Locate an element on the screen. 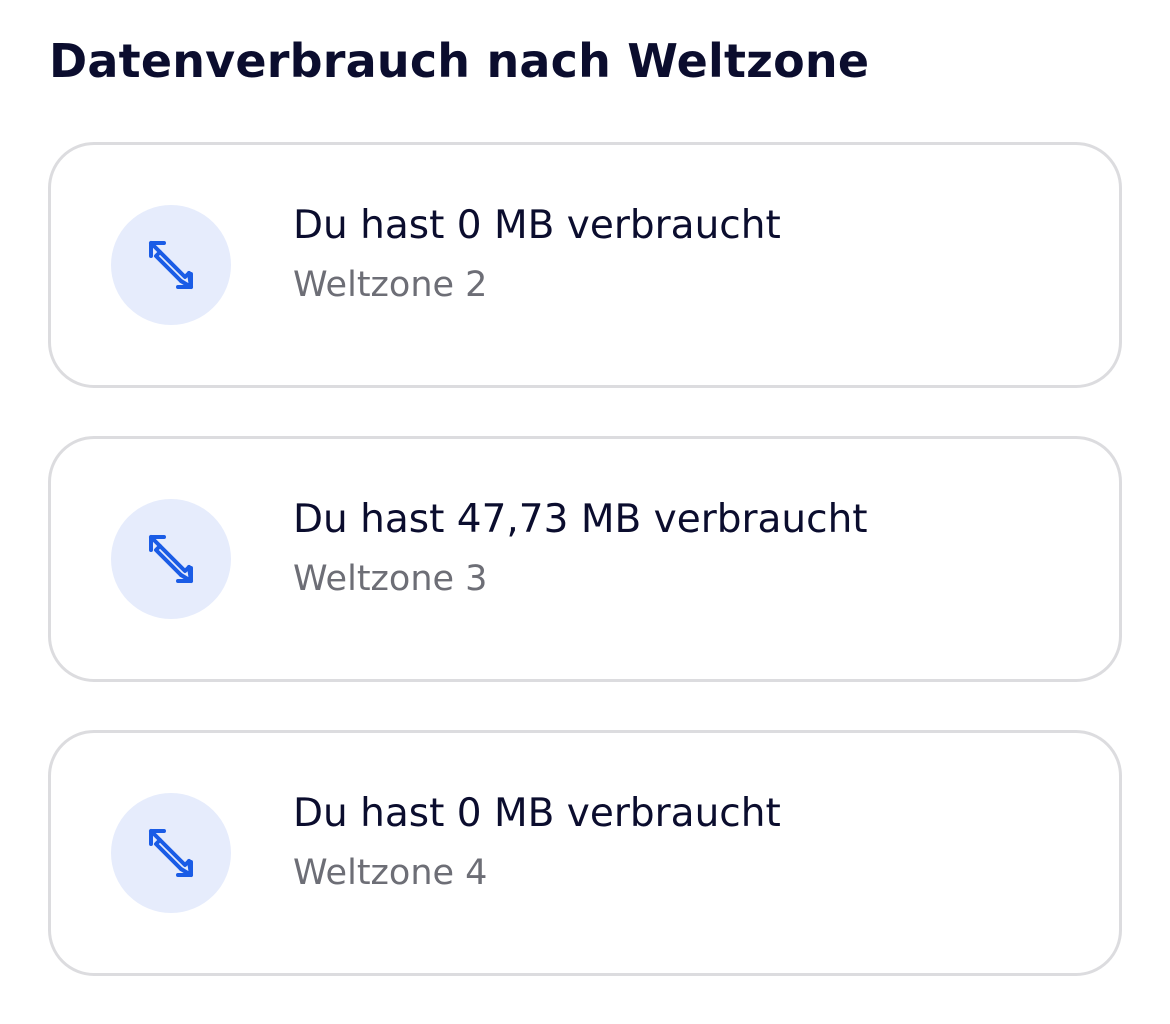 Image resolution: width=1170 pixels, height=1024 pixels. zone-usage-text: Du hast 0 MB verbraucht Weltzone 4 is located at coordinates (537, 842).